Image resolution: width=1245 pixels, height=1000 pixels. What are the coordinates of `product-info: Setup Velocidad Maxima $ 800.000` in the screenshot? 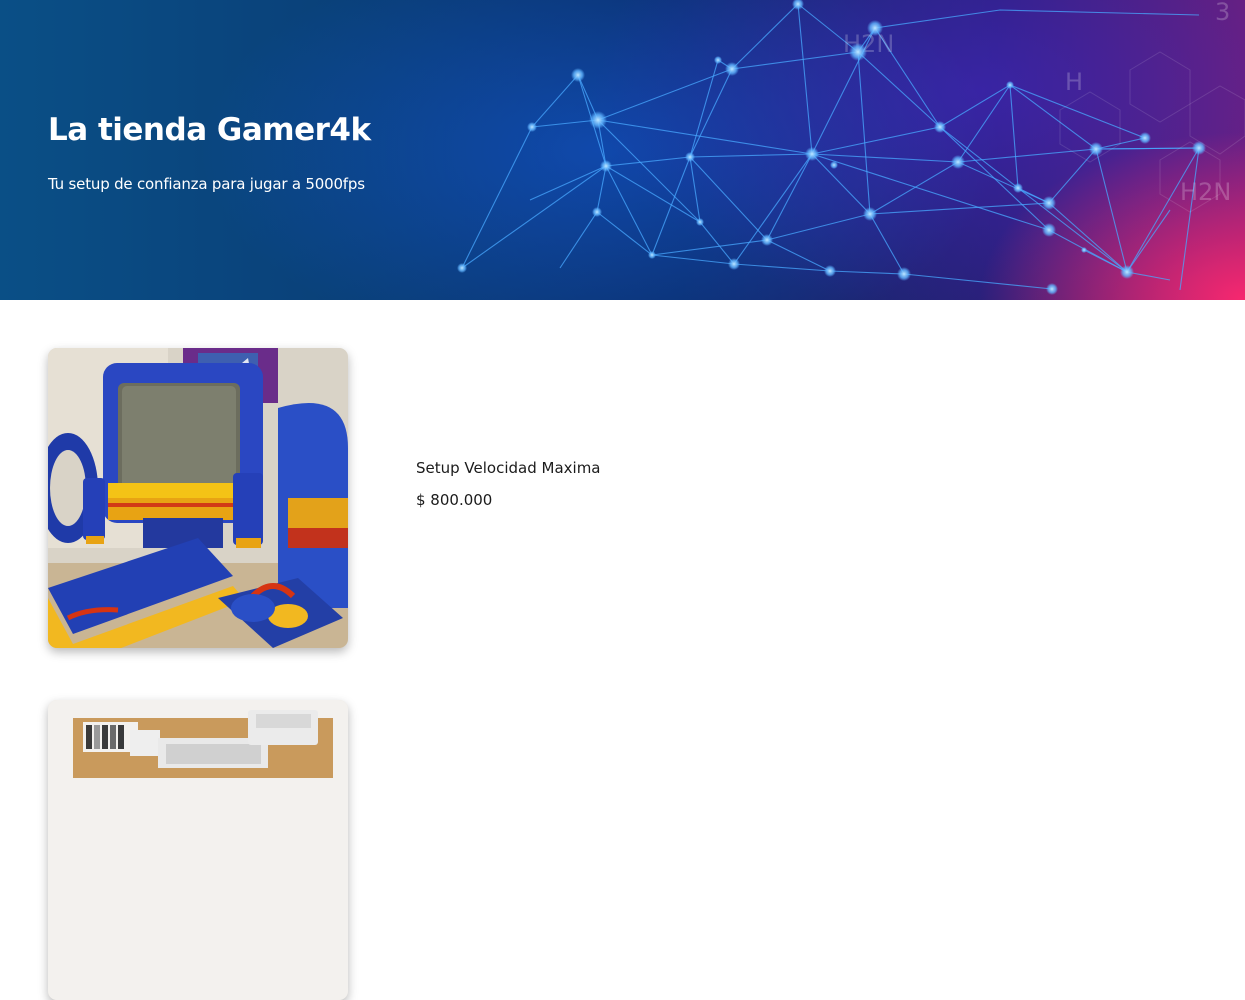 It's located at (508, 484).